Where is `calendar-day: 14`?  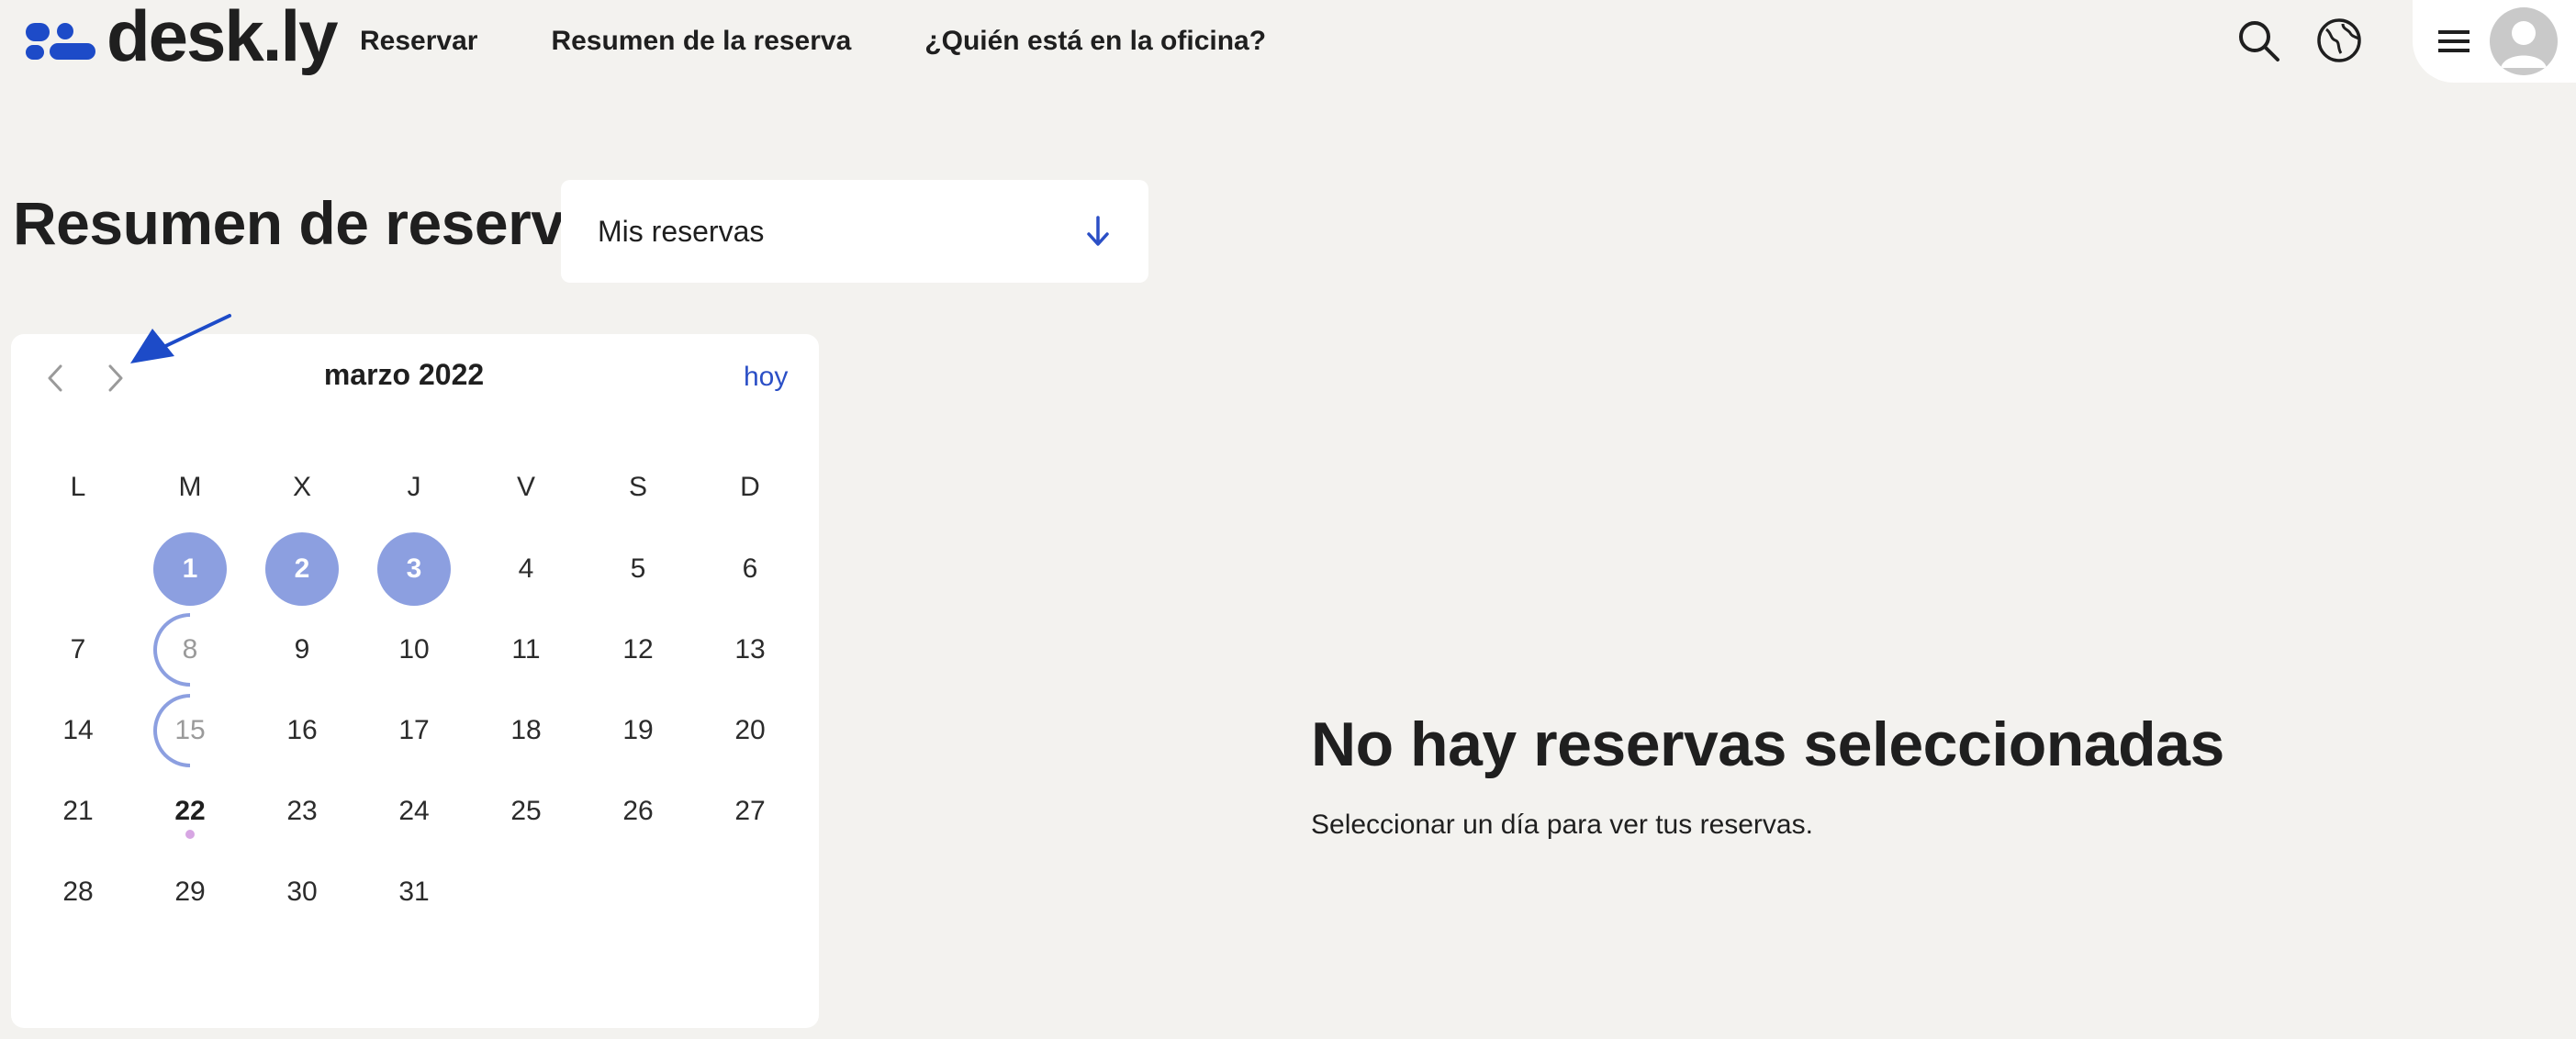 calendar-day: 14 is located at coordinates (78, 730).